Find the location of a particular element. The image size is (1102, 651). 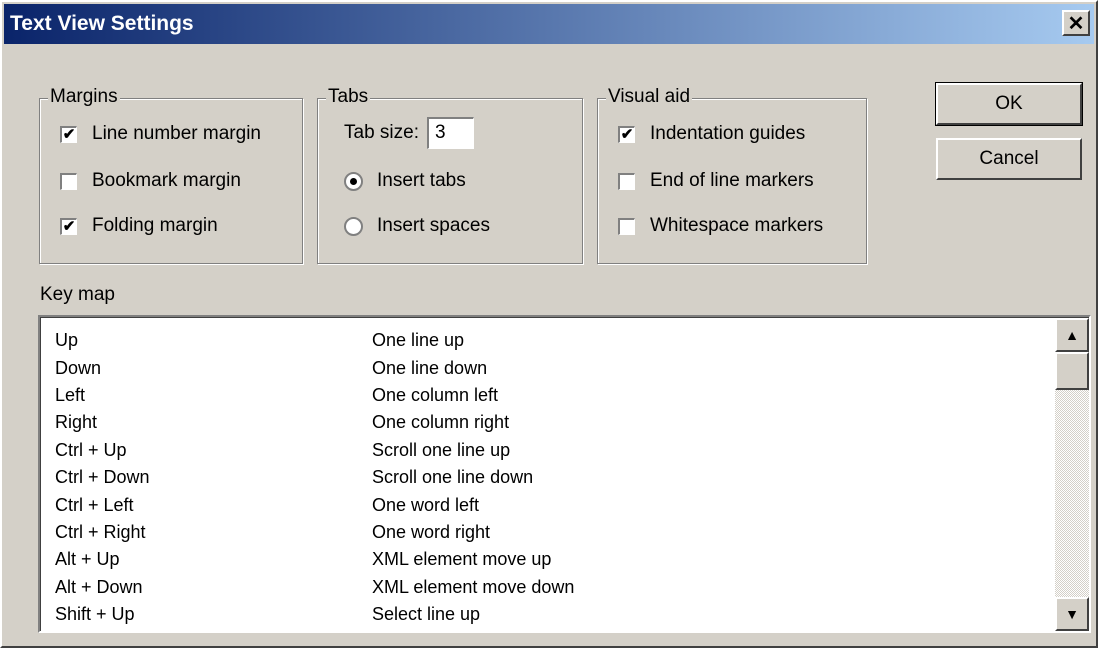

insert-tabs-label: Insert tabs is located at coordinates (421, 180).